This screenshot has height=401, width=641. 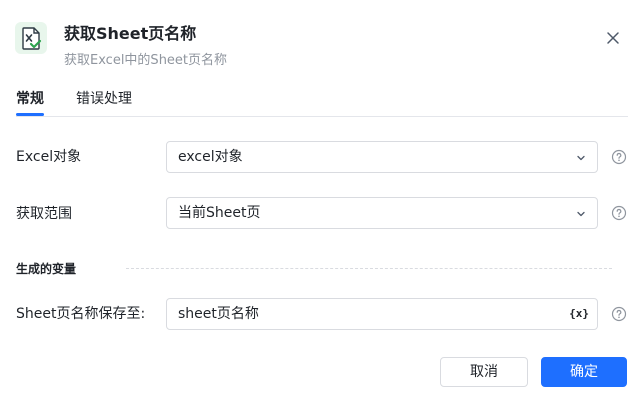 I want to click on output-var-value: sheet页名称, so click(x=218, y=314).